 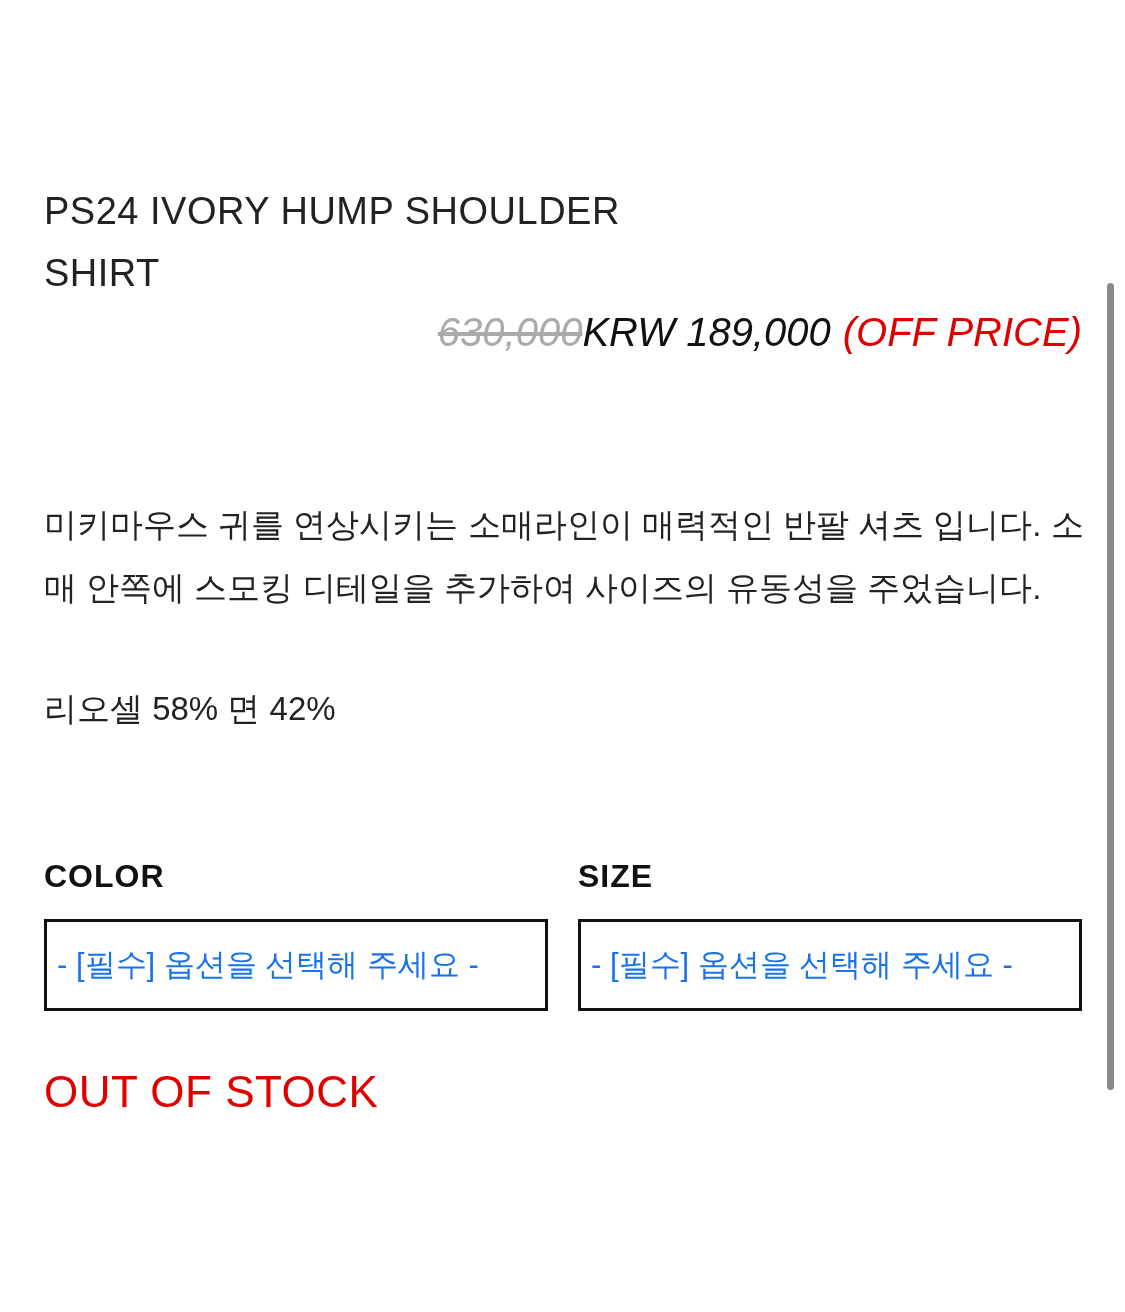 I want to click on stock-status: OUT OF STOCK, so click(x=212, y=1092).